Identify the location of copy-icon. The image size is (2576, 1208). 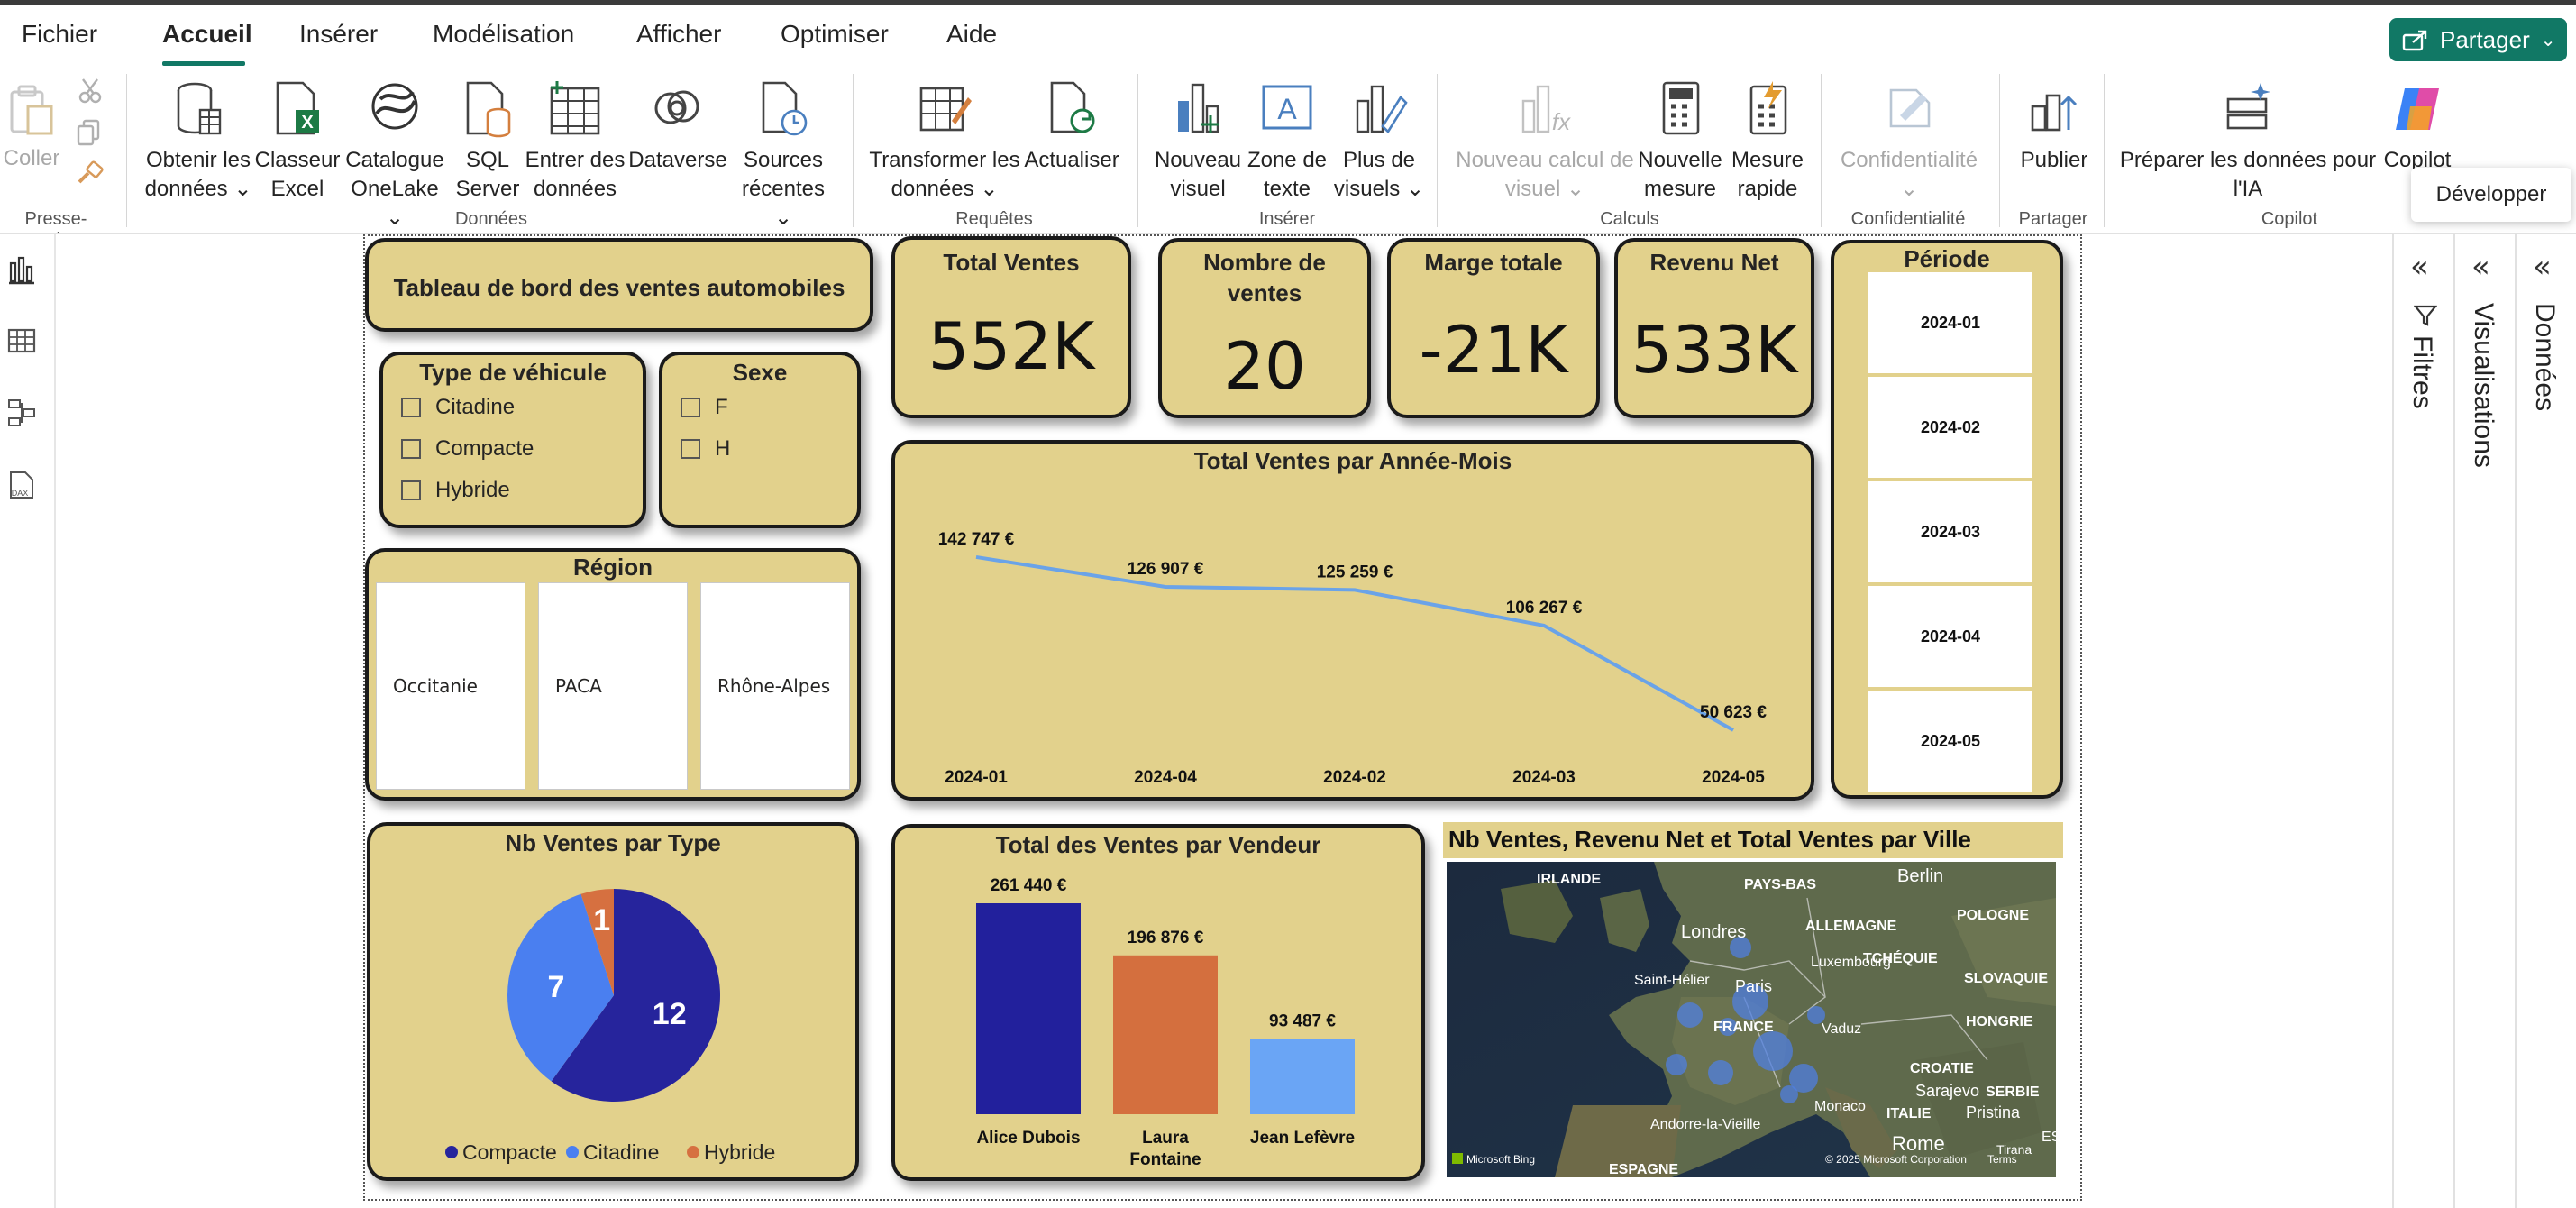
(89, 132).